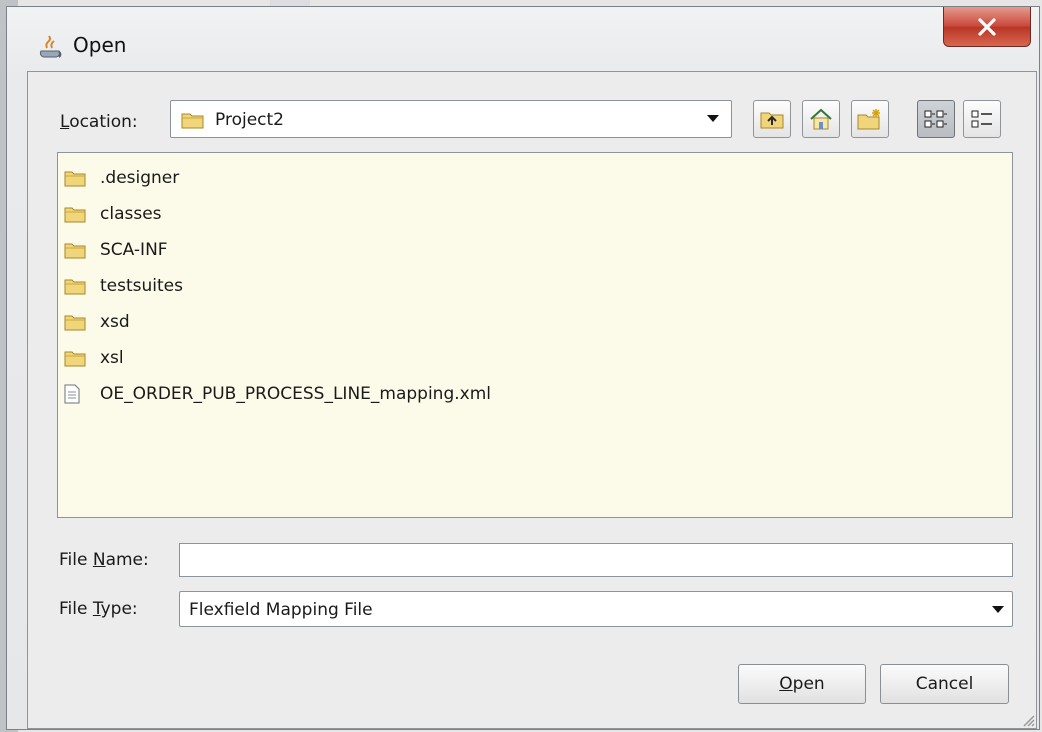 The width and height of the screenshot is (1042, 732). What do you see at coordinates (97, 322) in the screenshot?
I see `folder-item: xsd` at bounding box center [97, 322].